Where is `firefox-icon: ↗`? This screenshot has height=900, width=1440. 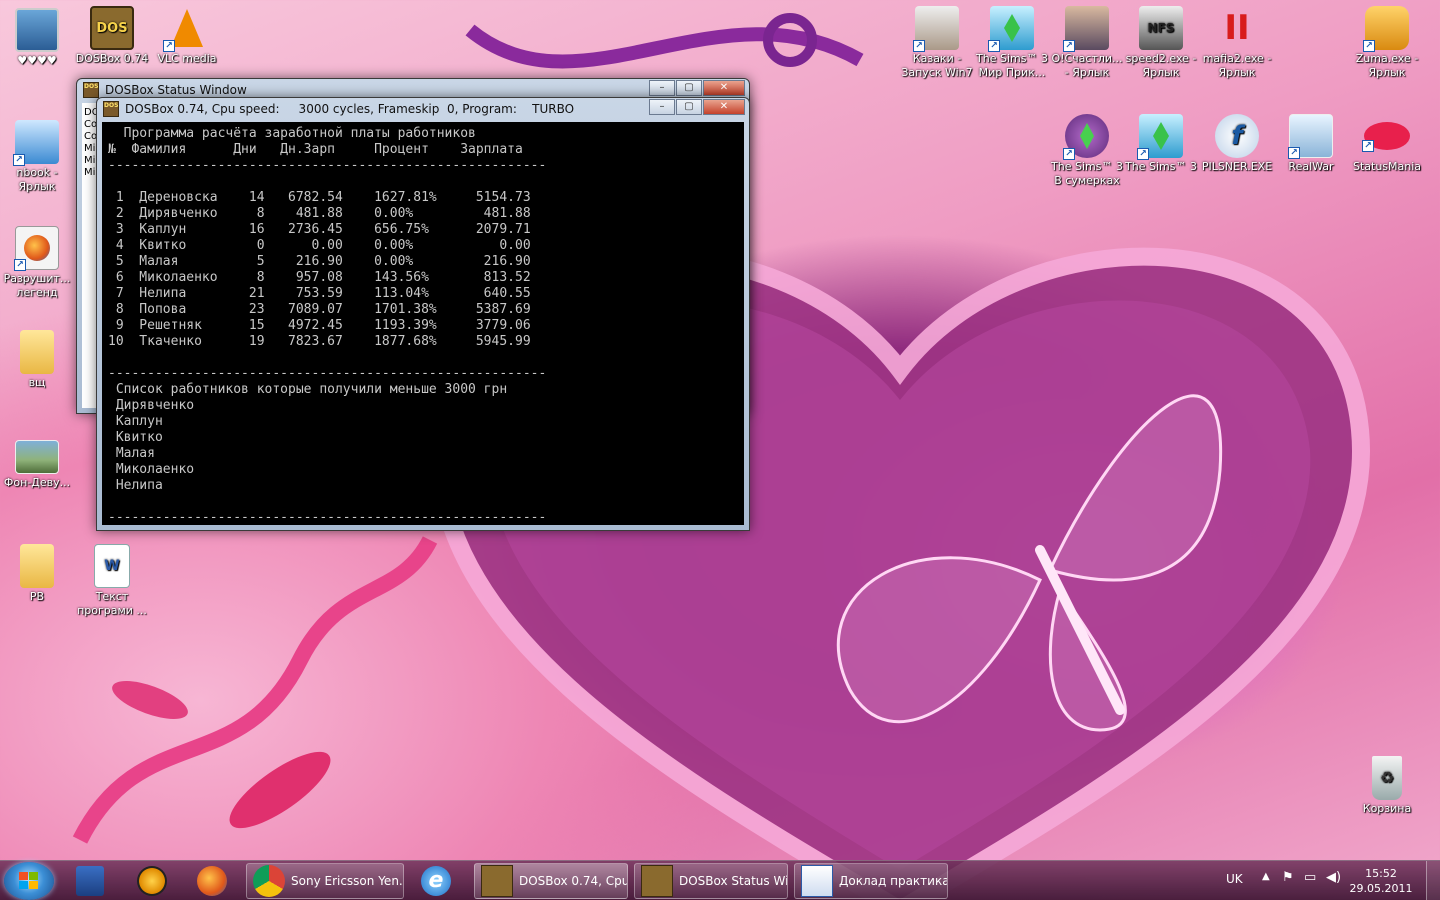
firefox-icon: ↗ is located at coordinates (36, 248).